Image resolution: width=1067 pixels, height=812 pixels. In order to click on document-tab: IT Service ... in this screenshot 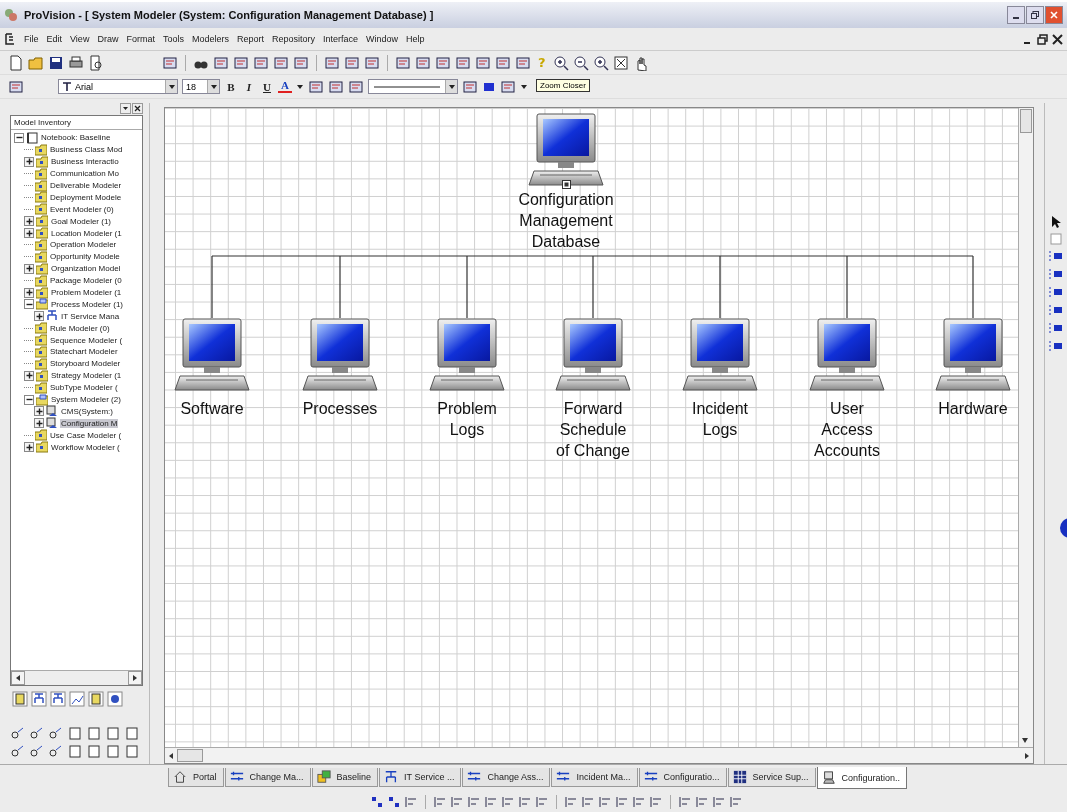, I will do `click(420, 777)`.